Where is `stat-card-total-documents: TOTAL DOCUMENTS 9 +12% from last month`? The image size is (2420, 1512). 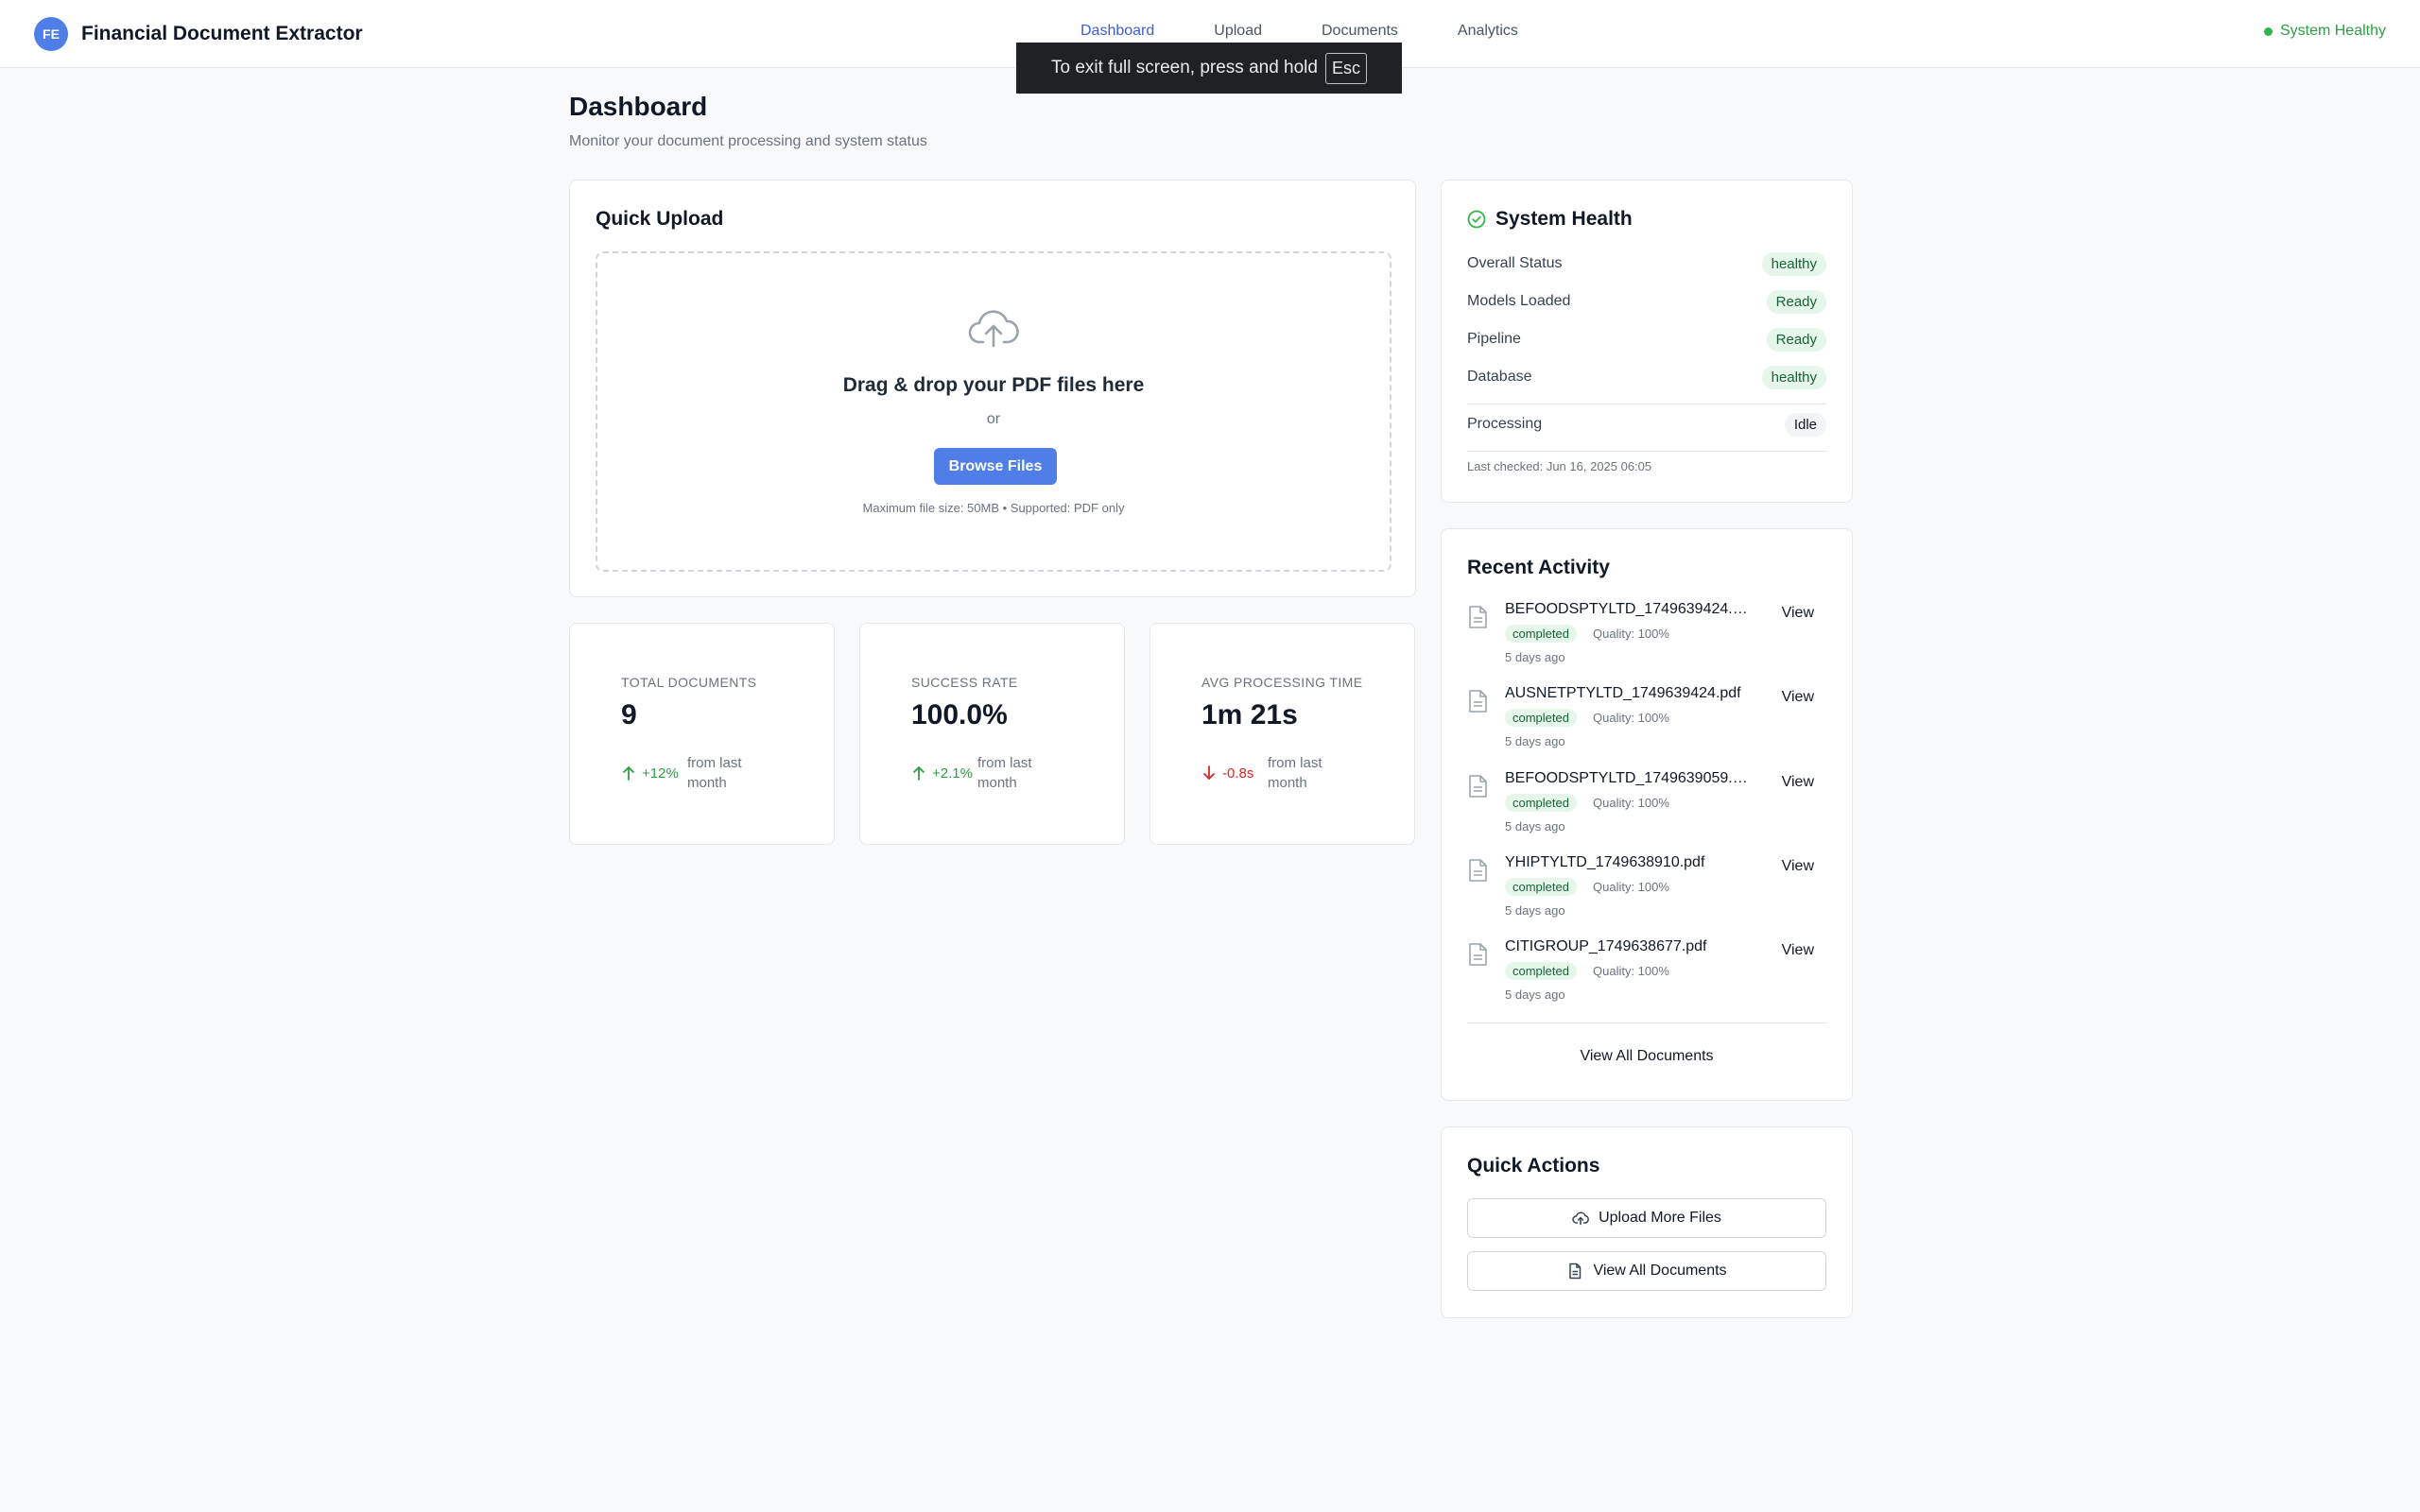
stat-card-total-documents: TOTAL DOCUMENTS 9 +12% from last month is located at coordinates (702, 734).